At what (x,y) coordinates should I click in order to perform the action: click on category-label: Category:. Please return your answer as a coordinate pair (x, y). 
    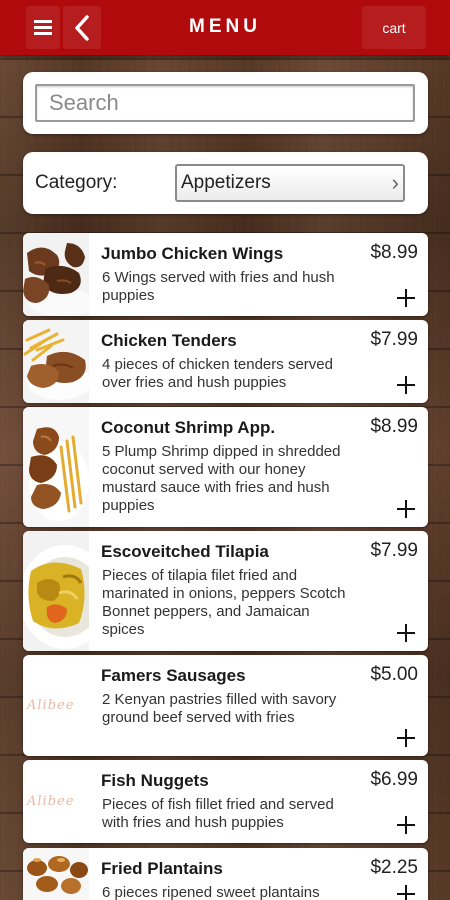
    Looking at the image, I should click on (76, 182).